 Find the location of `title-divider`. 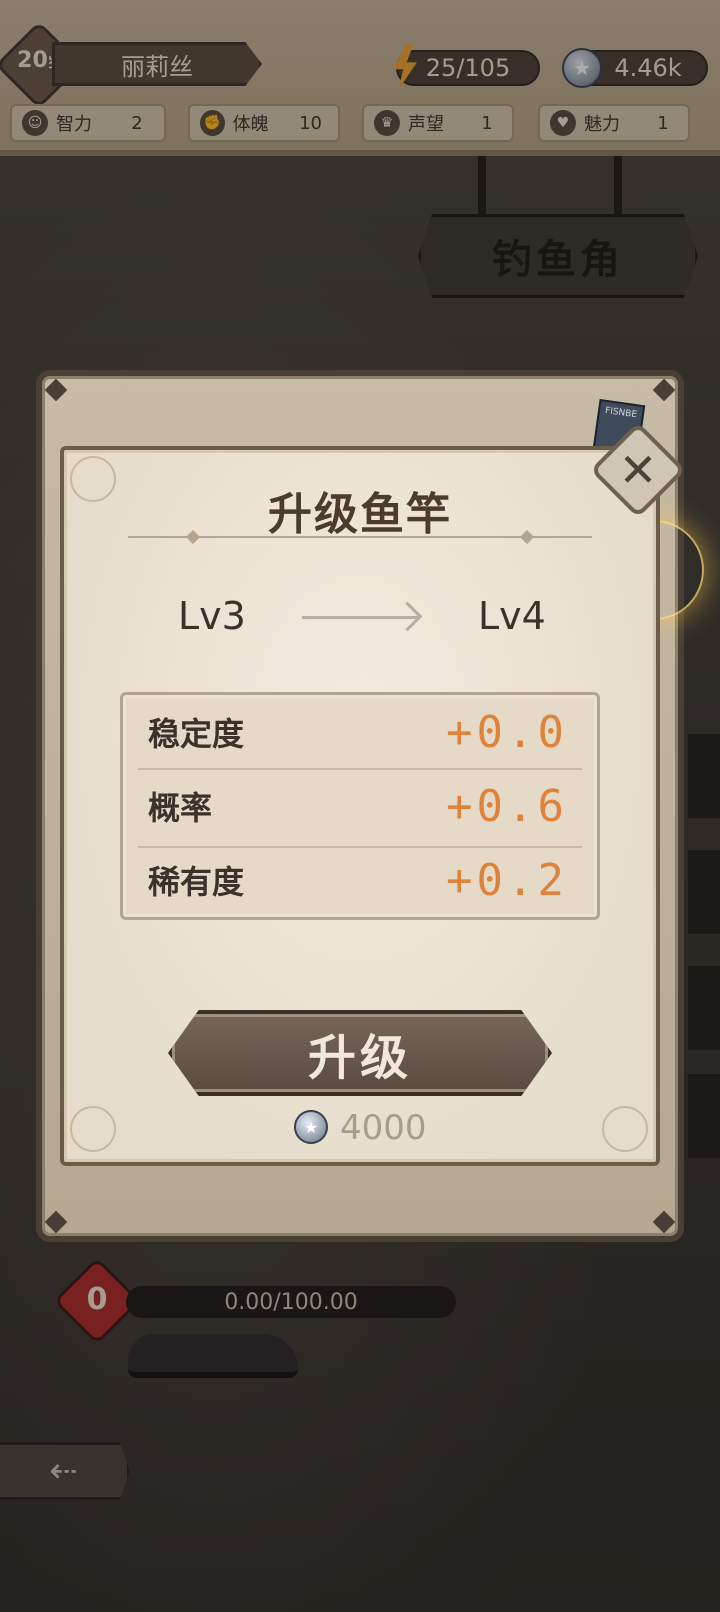

title-divider is located at coordinates (360, 537).